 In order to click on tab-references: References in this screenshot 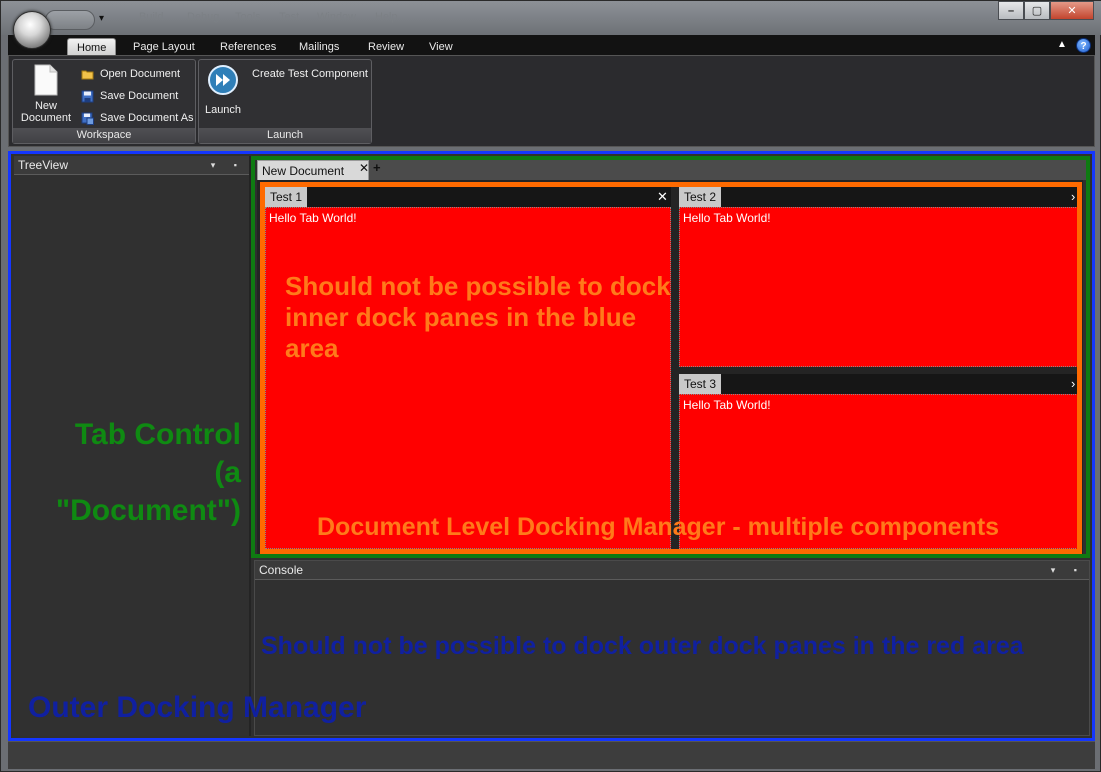, I will do `click(248, 47)`.